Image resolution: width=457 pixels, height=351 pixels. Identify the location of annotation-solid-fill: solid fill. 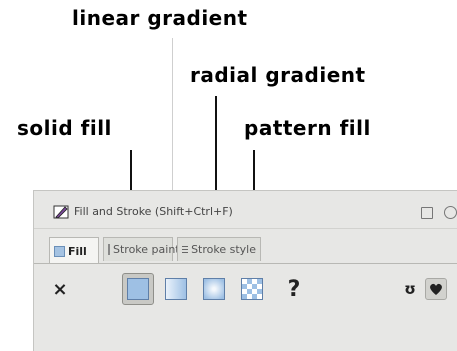
(64, 128).